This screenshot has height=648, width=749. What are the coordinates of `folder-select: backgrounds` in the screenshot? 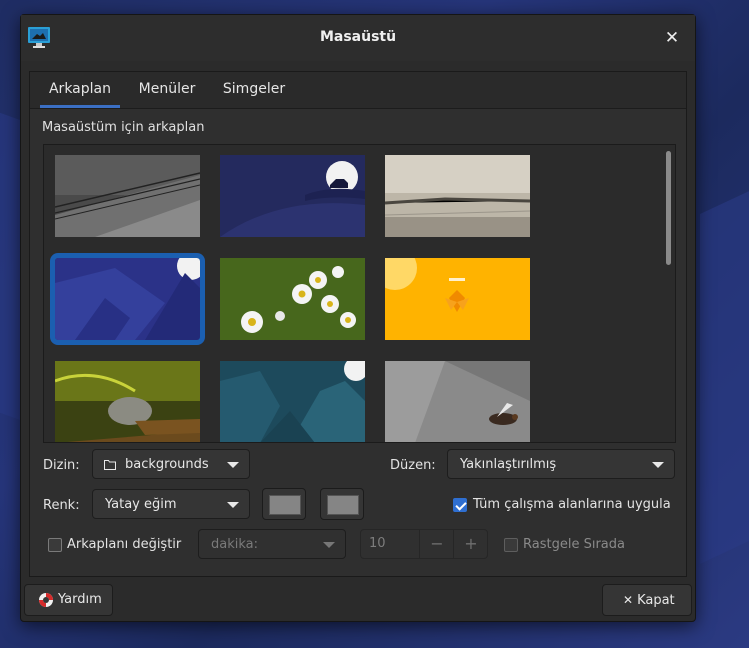 It's located at (171, 464).